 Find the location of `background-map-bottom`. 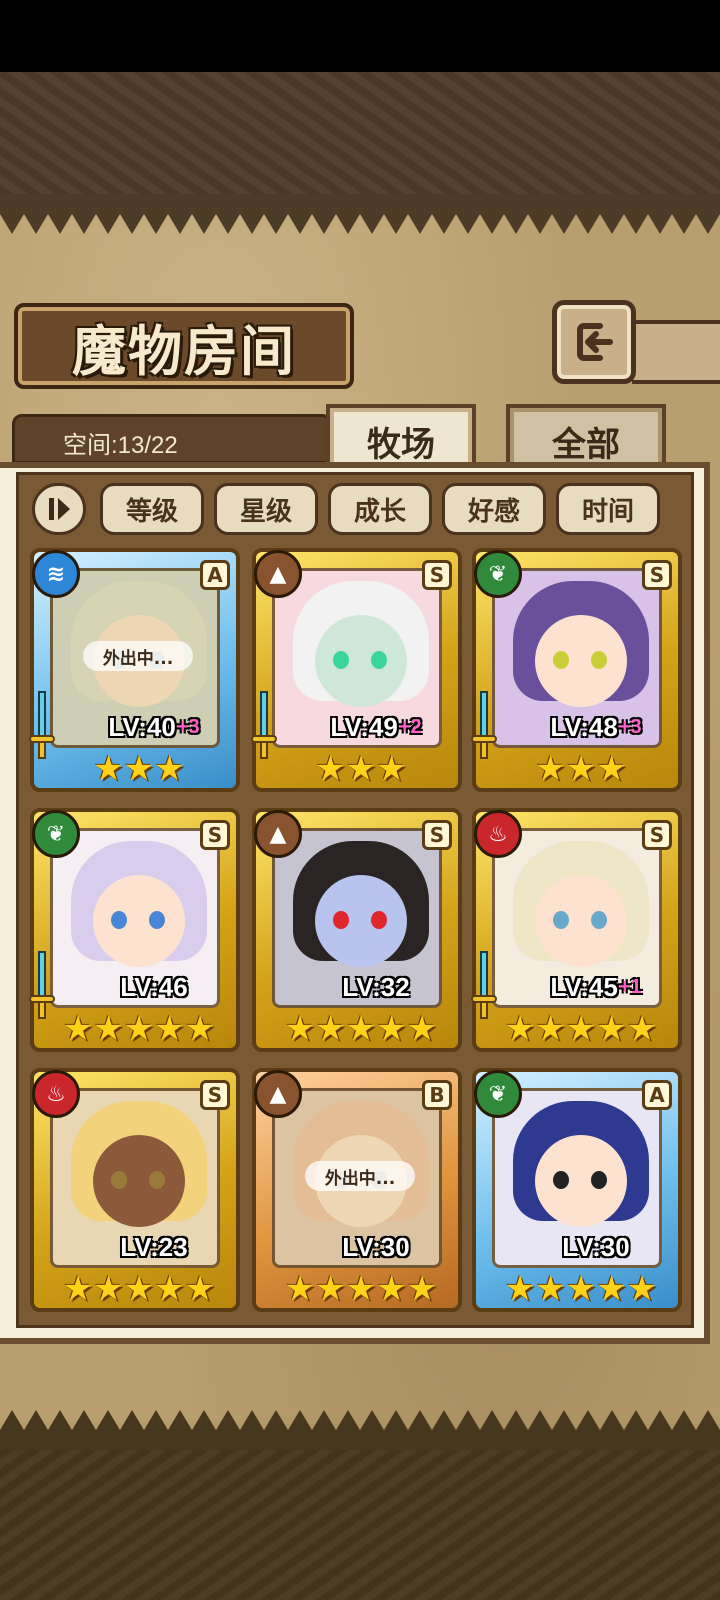

background-map-bottom is located at coordinates (360, 1524).